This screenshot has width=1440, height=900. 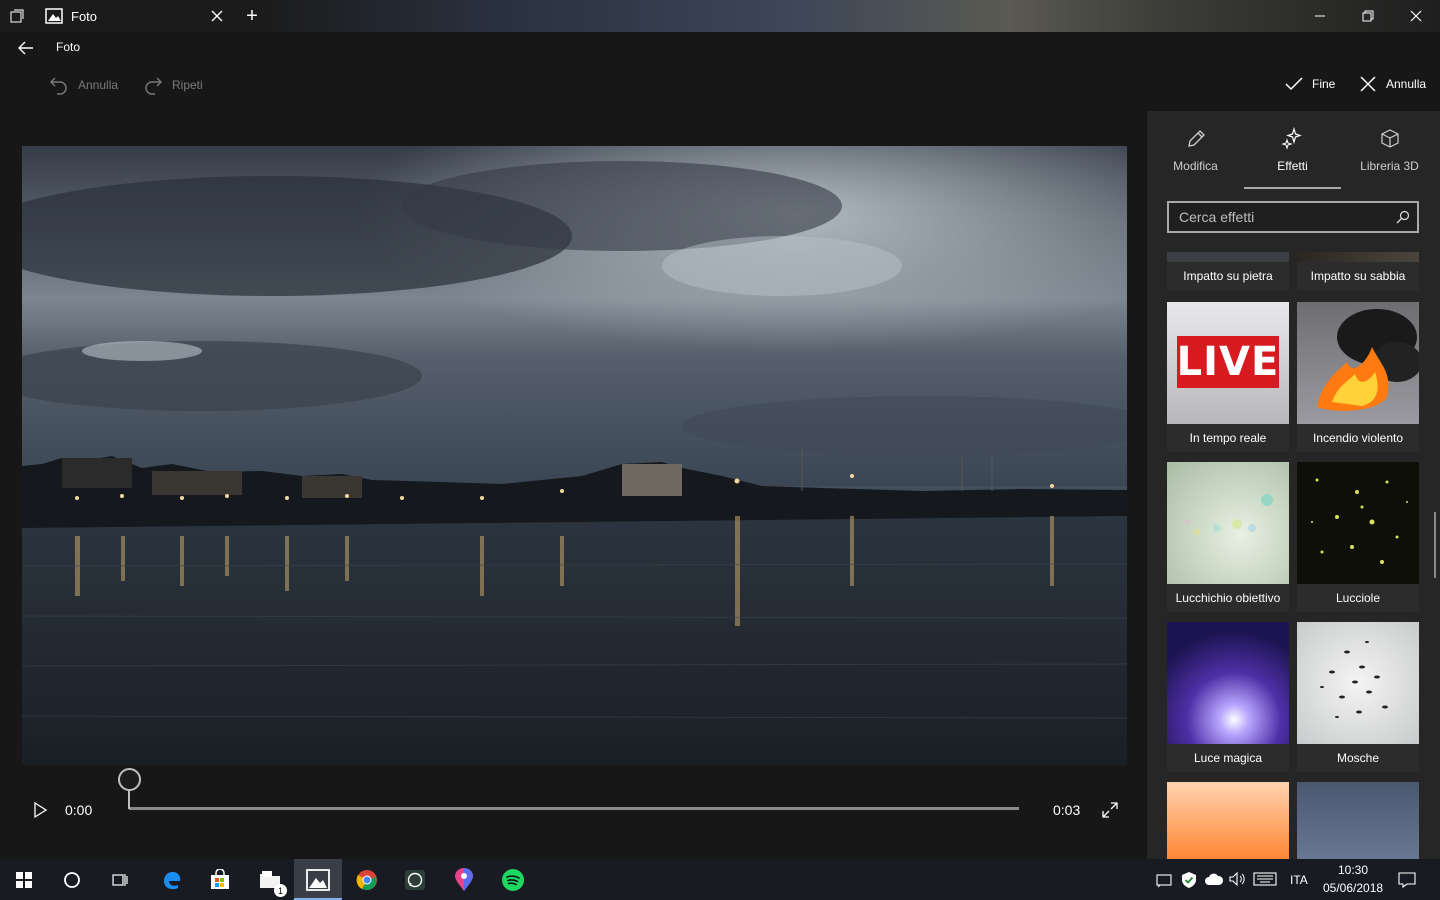 What do you see at coordinates (1195, 157) in the screenshot?
I see `tab-modifica: Modifica` at bounding box center [1195, 157].